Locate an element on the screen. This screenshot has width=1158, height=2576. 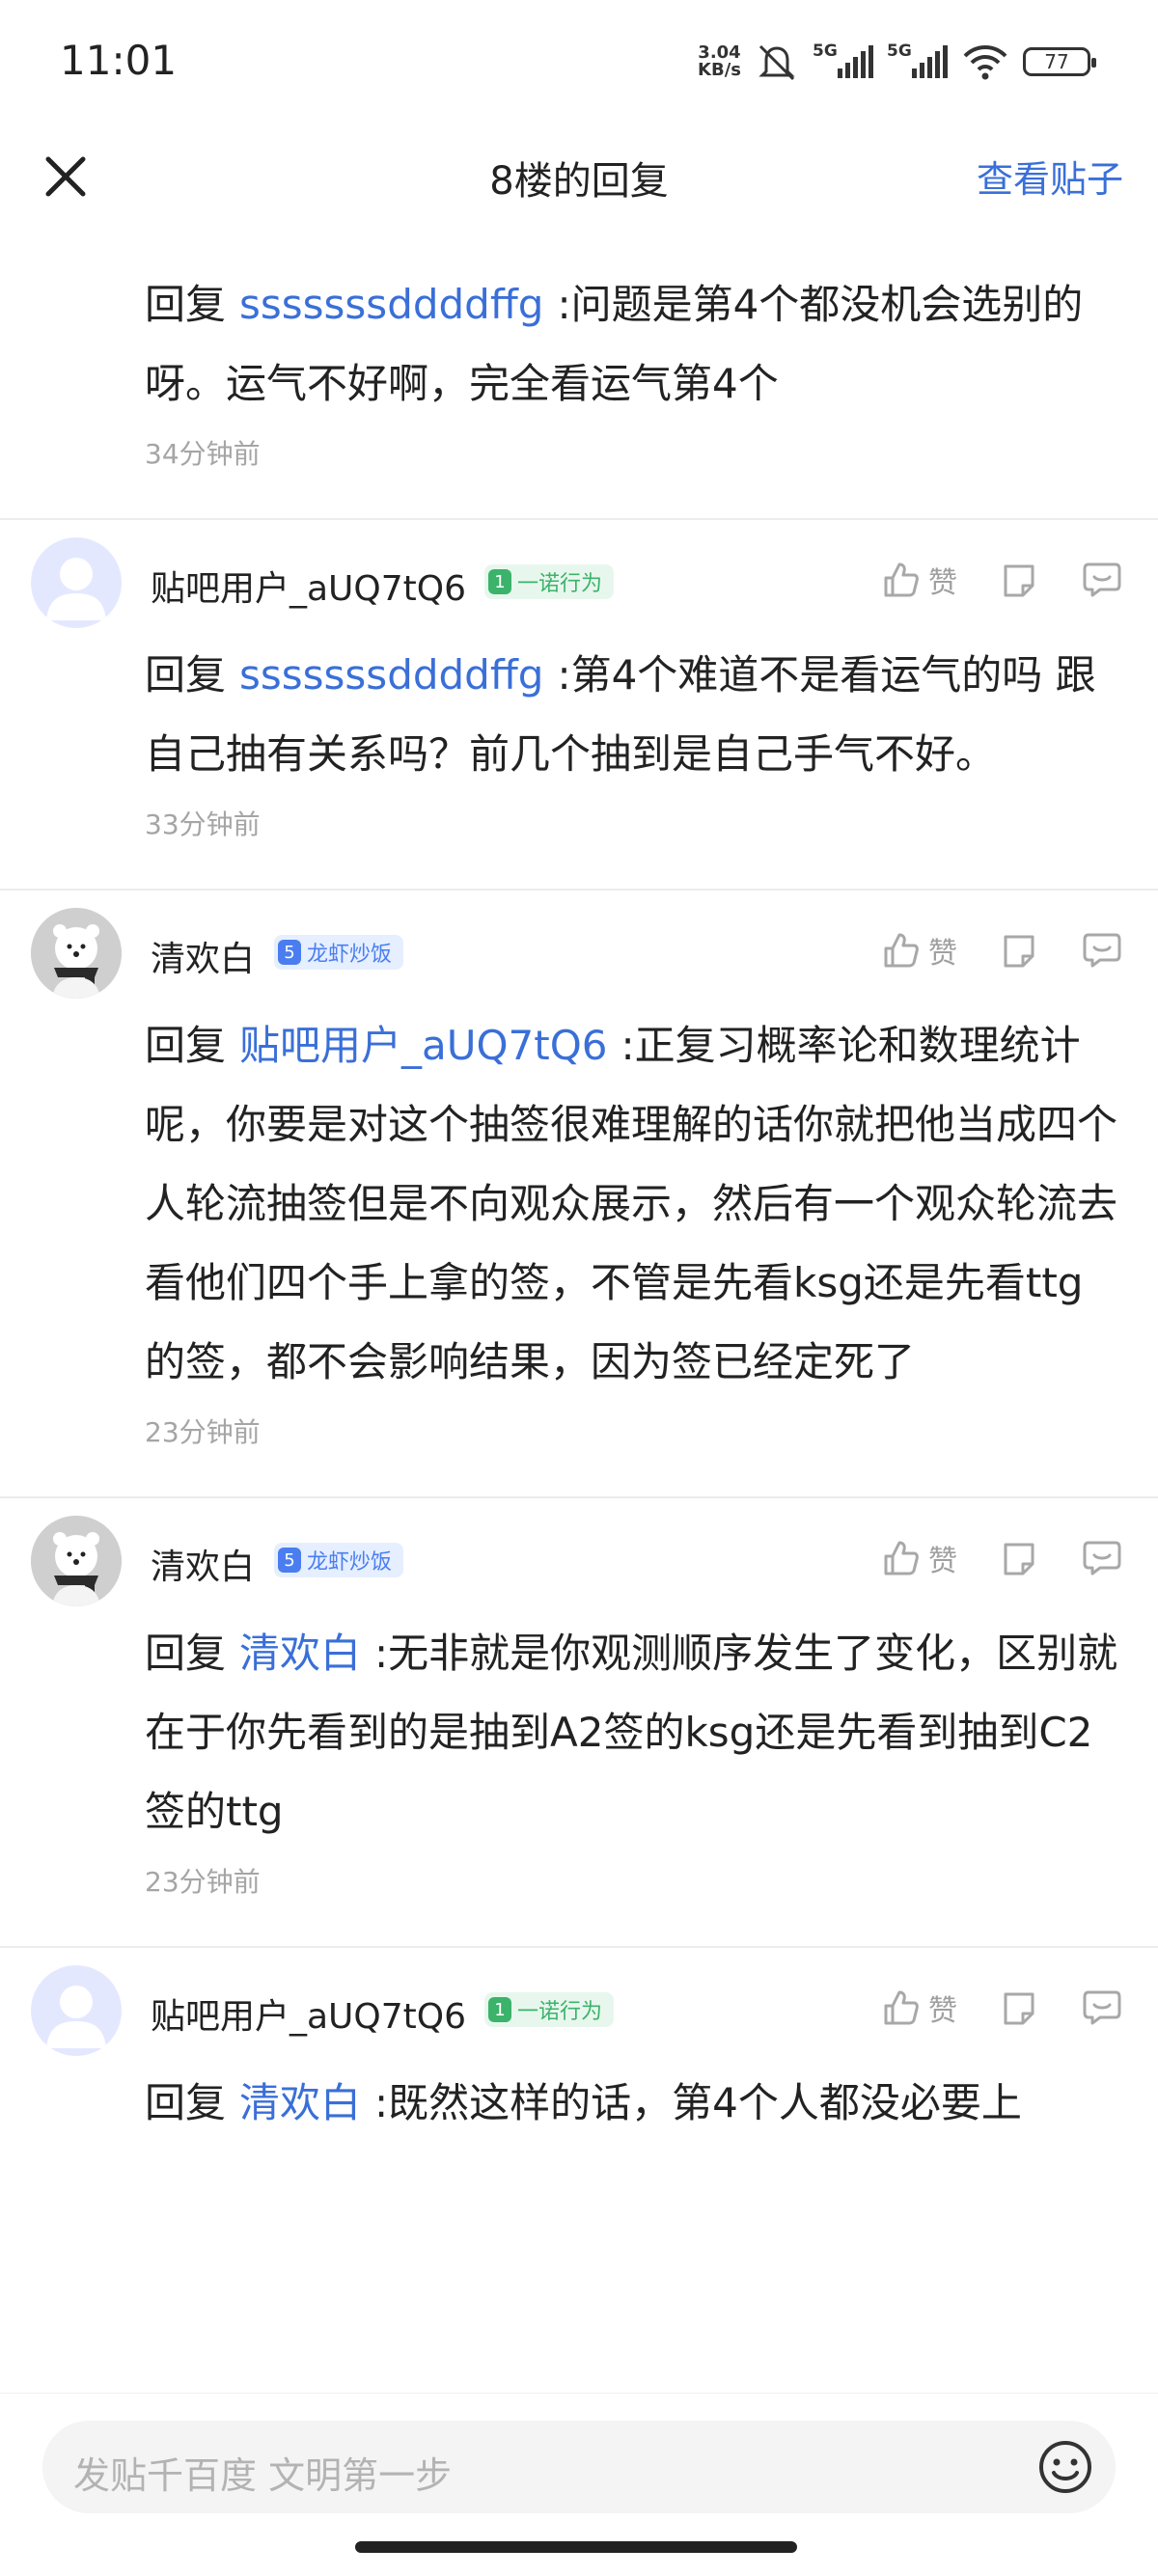
composer-bar: 发贴千百度 文明第一步 is located at coordinates (579, 2485).